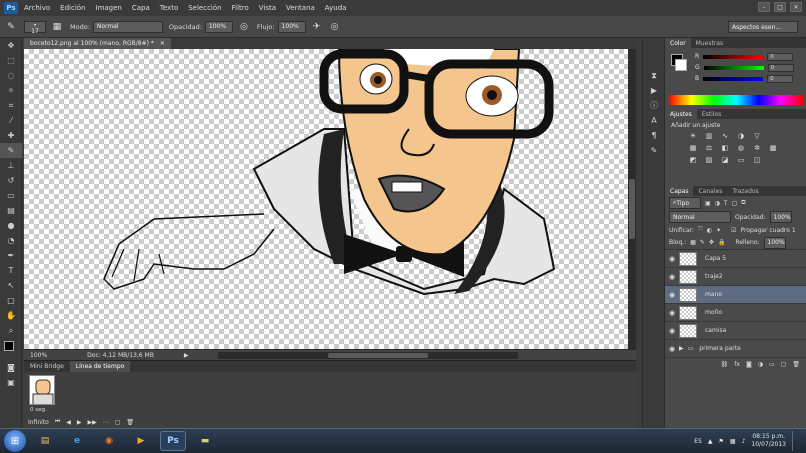 The width and height of the screenshot is (806, 453). I want to click on brush-size-picker: • 17, so click(35, 27).